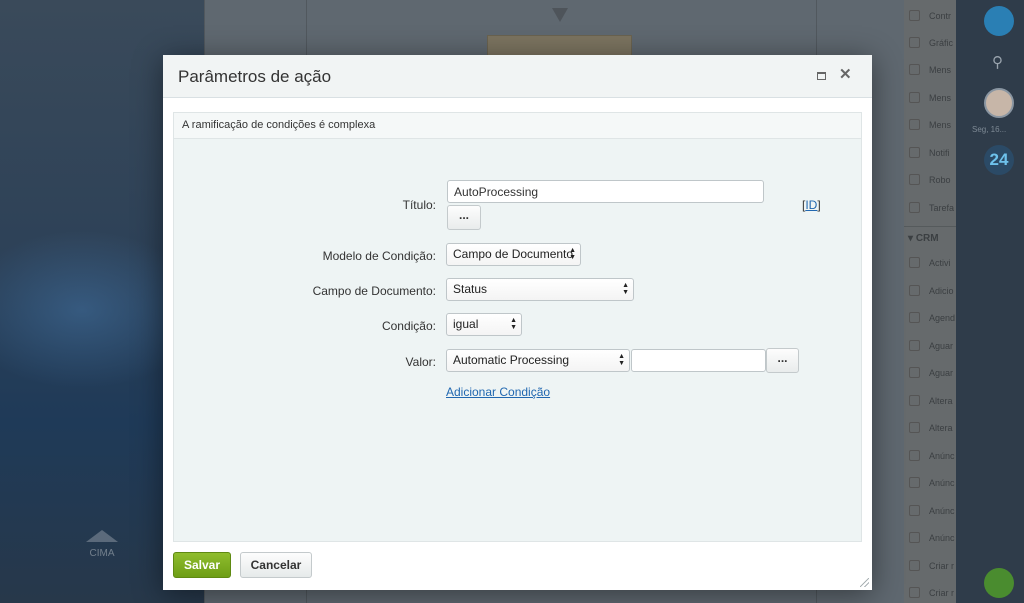  What do you see at coordinates (999, 62) in the screenshot?
I see `search-icon: ⚲` at bounding box center [999, 62].